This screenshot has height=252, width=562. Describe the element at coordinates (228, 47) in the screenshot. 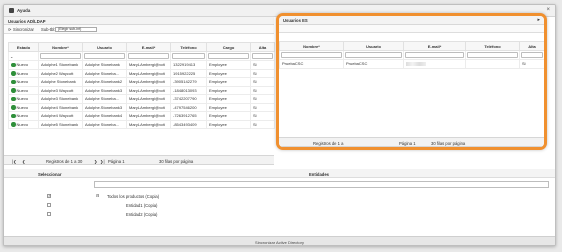

I see `column-header: Cargo` at that location.